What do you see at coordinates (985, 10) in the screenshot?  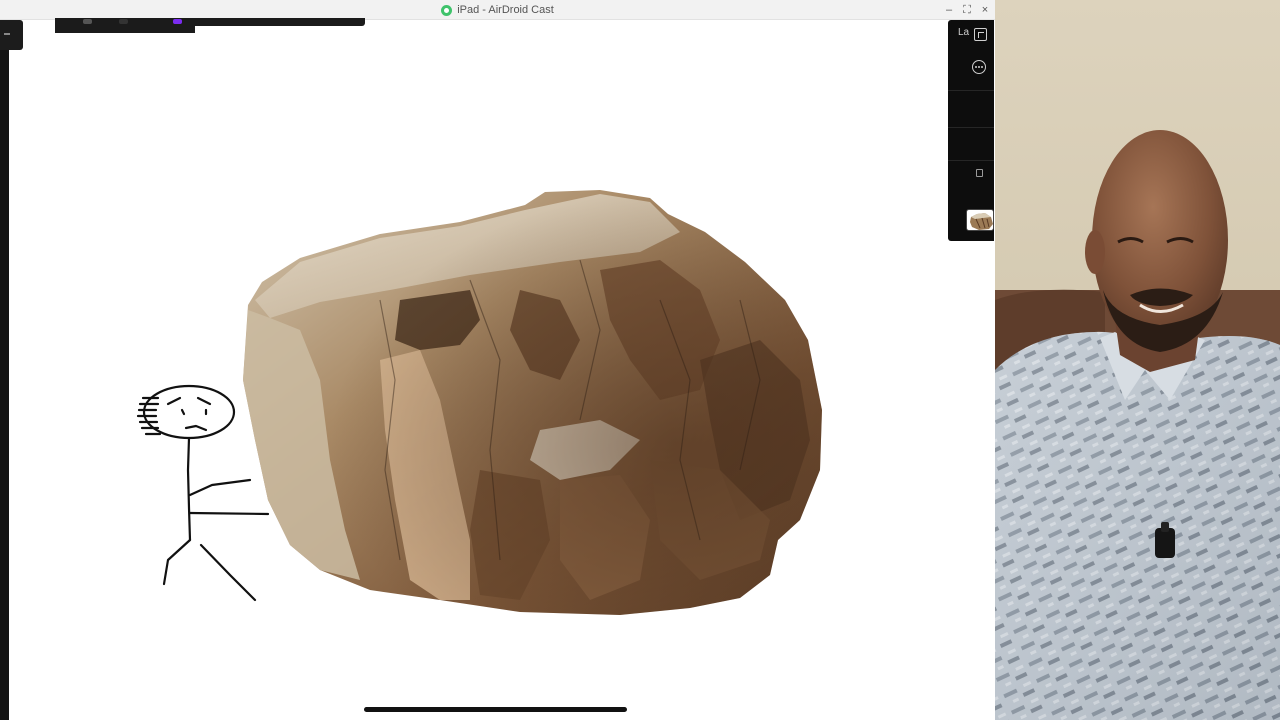 I see `close-button: ×` at bounding box center [985, 10].